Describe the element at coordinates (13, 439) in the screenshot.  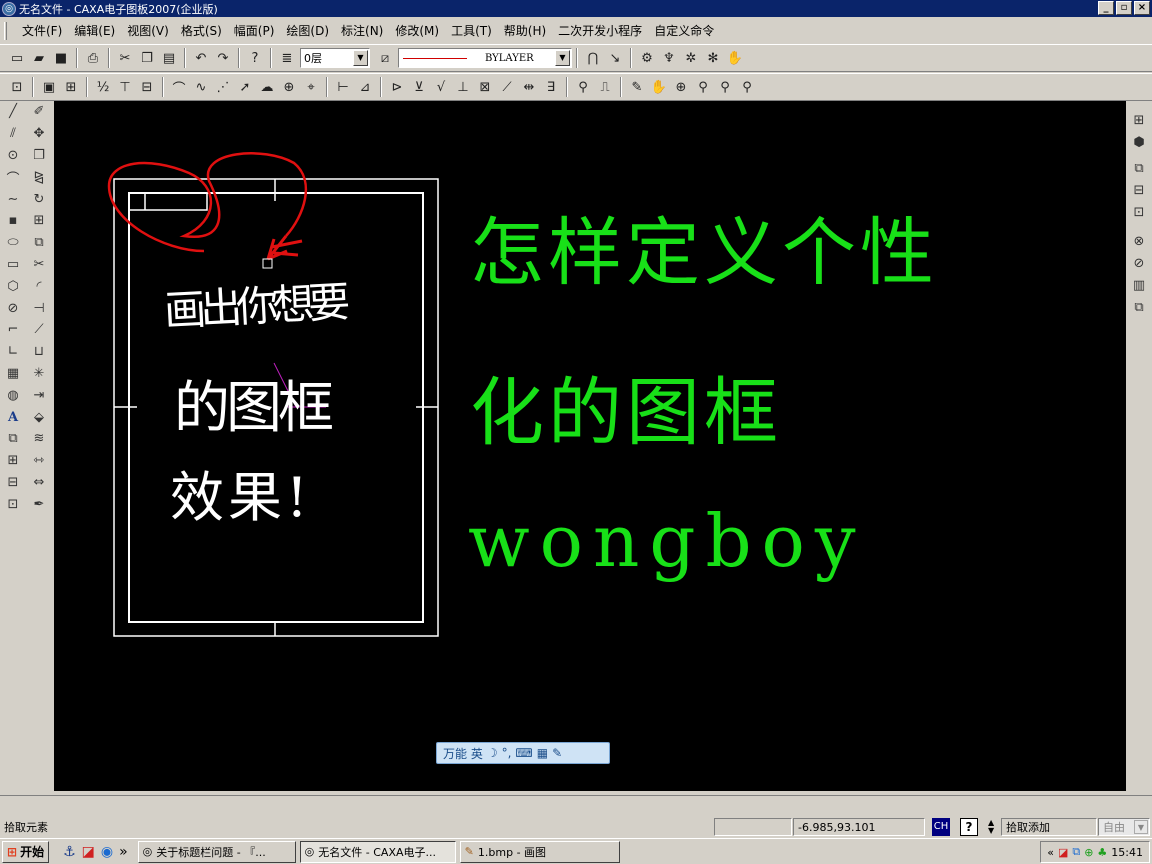
I see `block-icon: ⧉` at that location.